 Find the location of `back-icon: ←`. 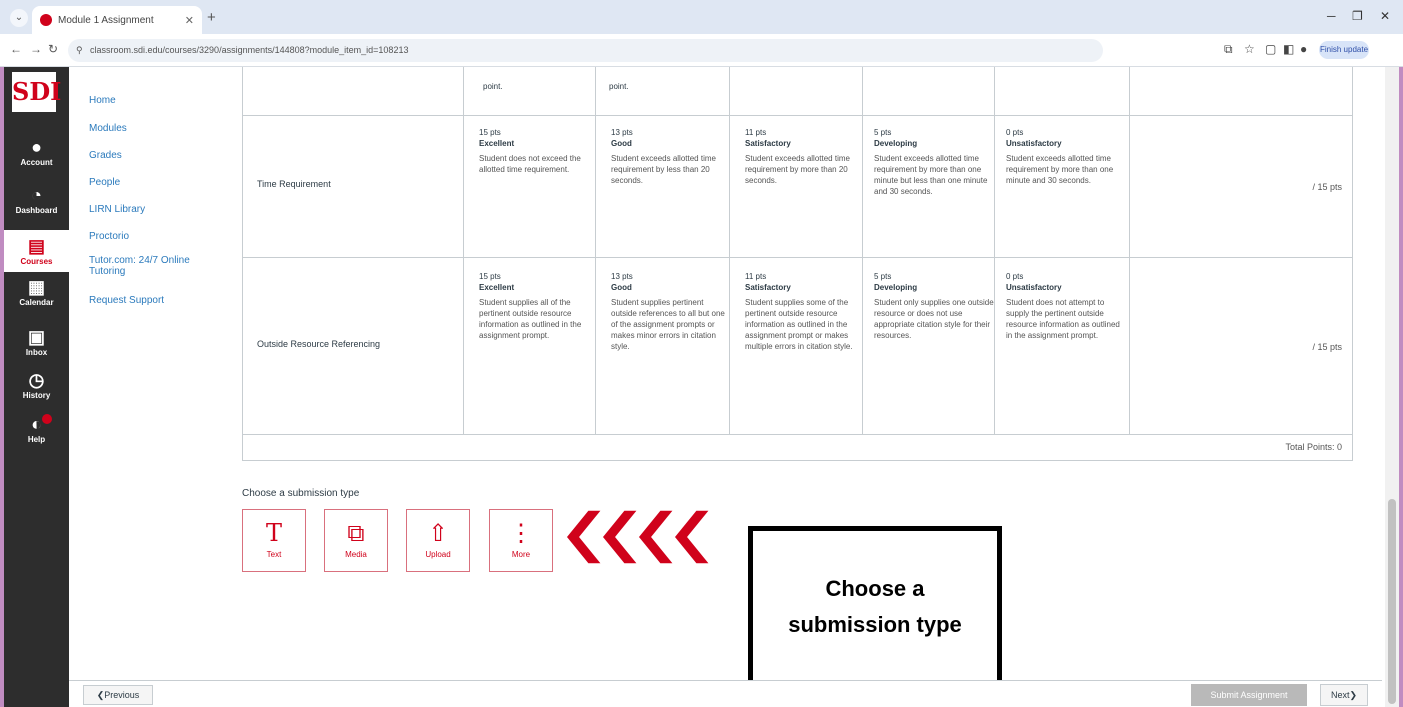

back-icon: ← is located at coordinates (16, 49).